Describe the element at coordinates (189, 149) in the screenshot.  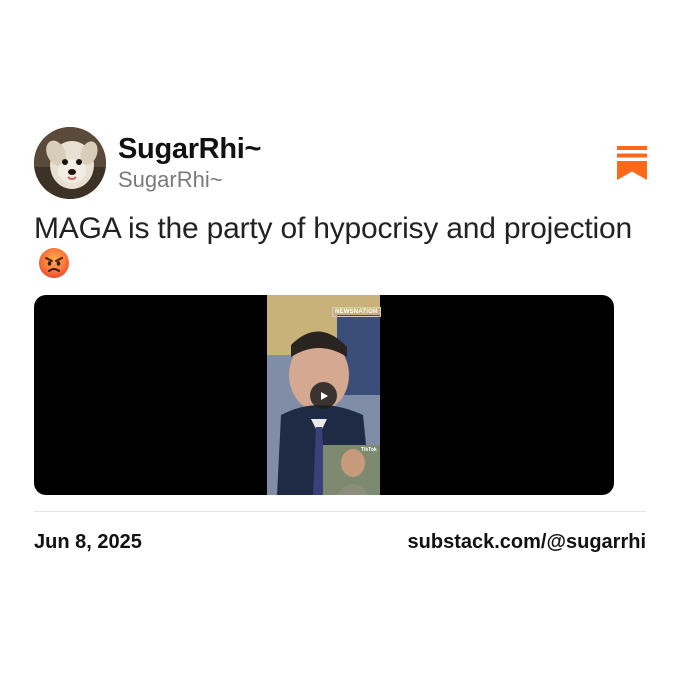
I see `author-name: SugarRhi~` at that location.